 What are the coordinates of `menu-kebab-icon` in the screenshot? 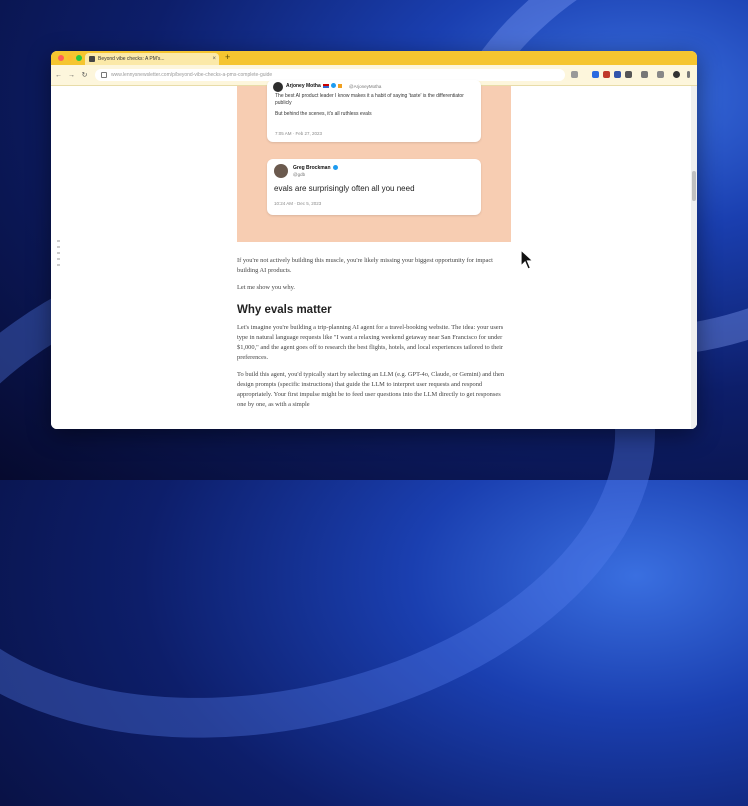 It's located at (688, 74).